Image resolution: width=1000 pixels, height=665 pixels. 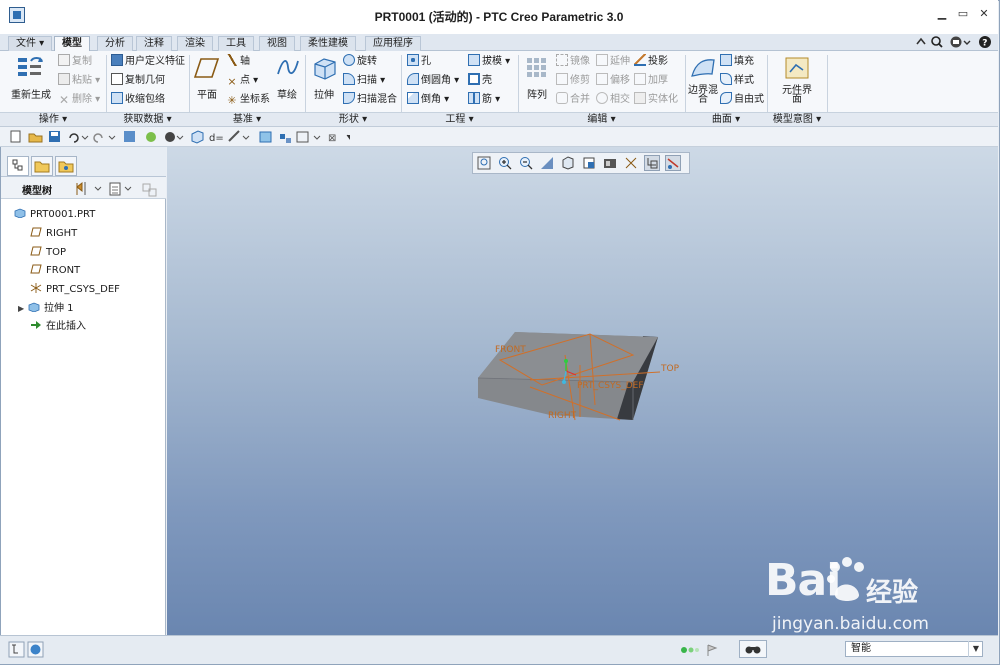 What do you see at coordinates (58, 327) in the screenshot?
I see `tree-item-insert-here: 在此插入` at bounding box center [58, 327].